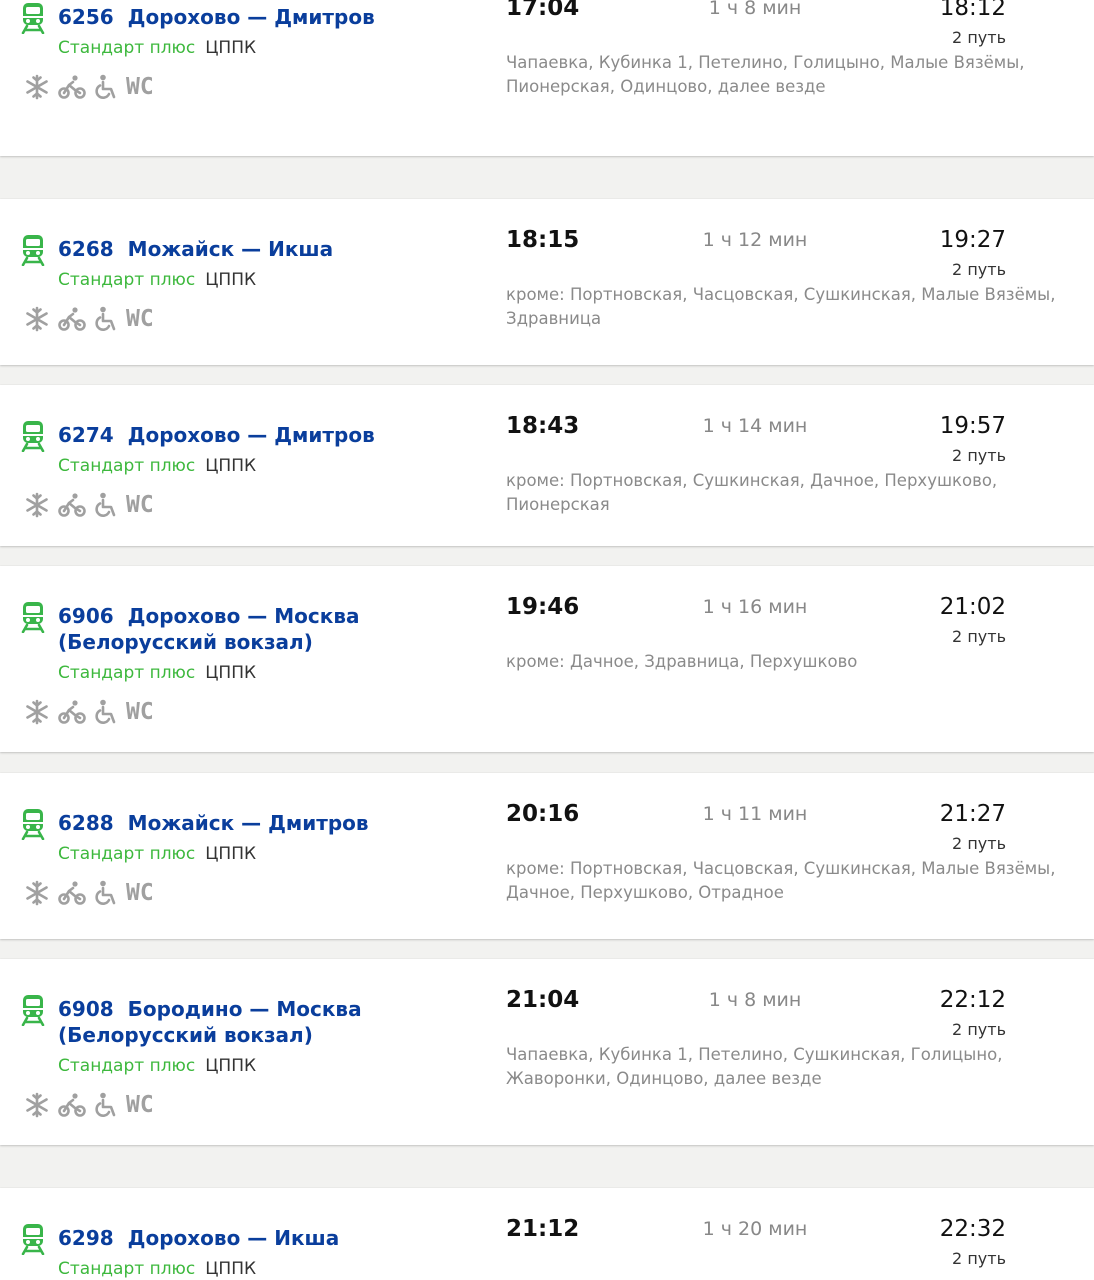  I want to click on train-number: 6908, so click(86, 1009).